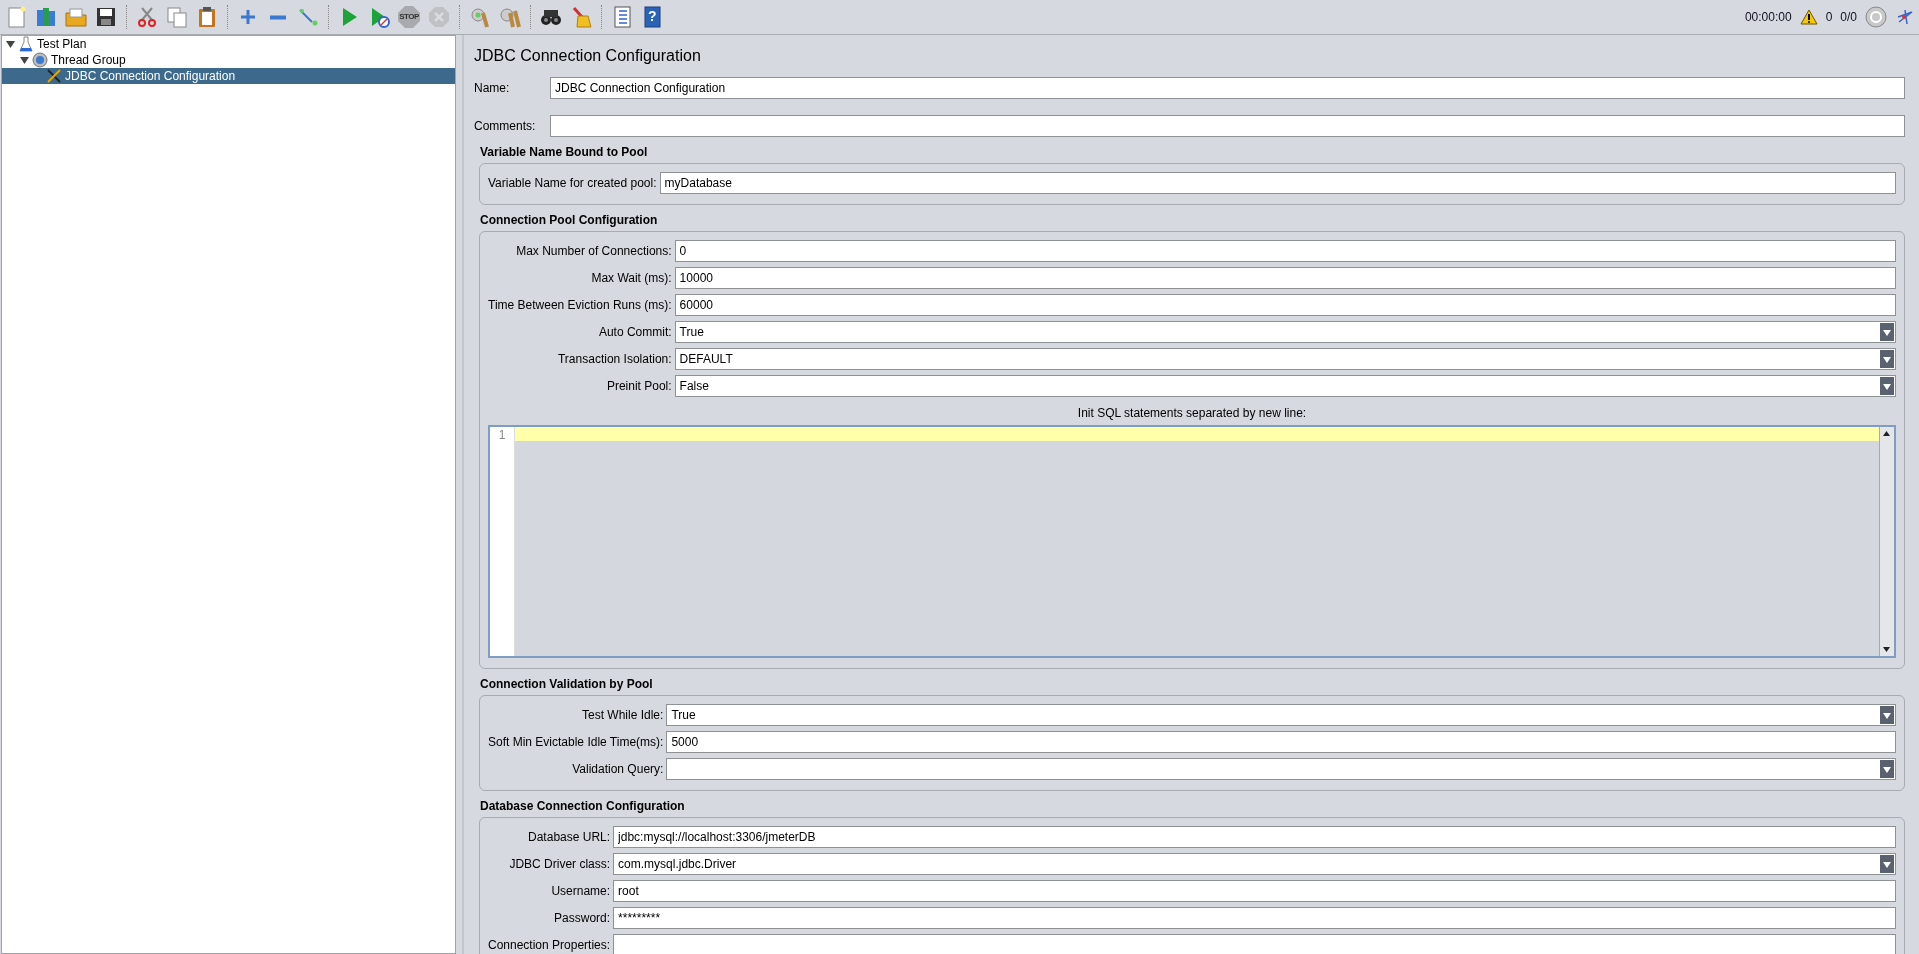  What do you see at coordinates (1808, 17) in the screenshot?
I see `warning-icon` at bounding box center [1808, 17].